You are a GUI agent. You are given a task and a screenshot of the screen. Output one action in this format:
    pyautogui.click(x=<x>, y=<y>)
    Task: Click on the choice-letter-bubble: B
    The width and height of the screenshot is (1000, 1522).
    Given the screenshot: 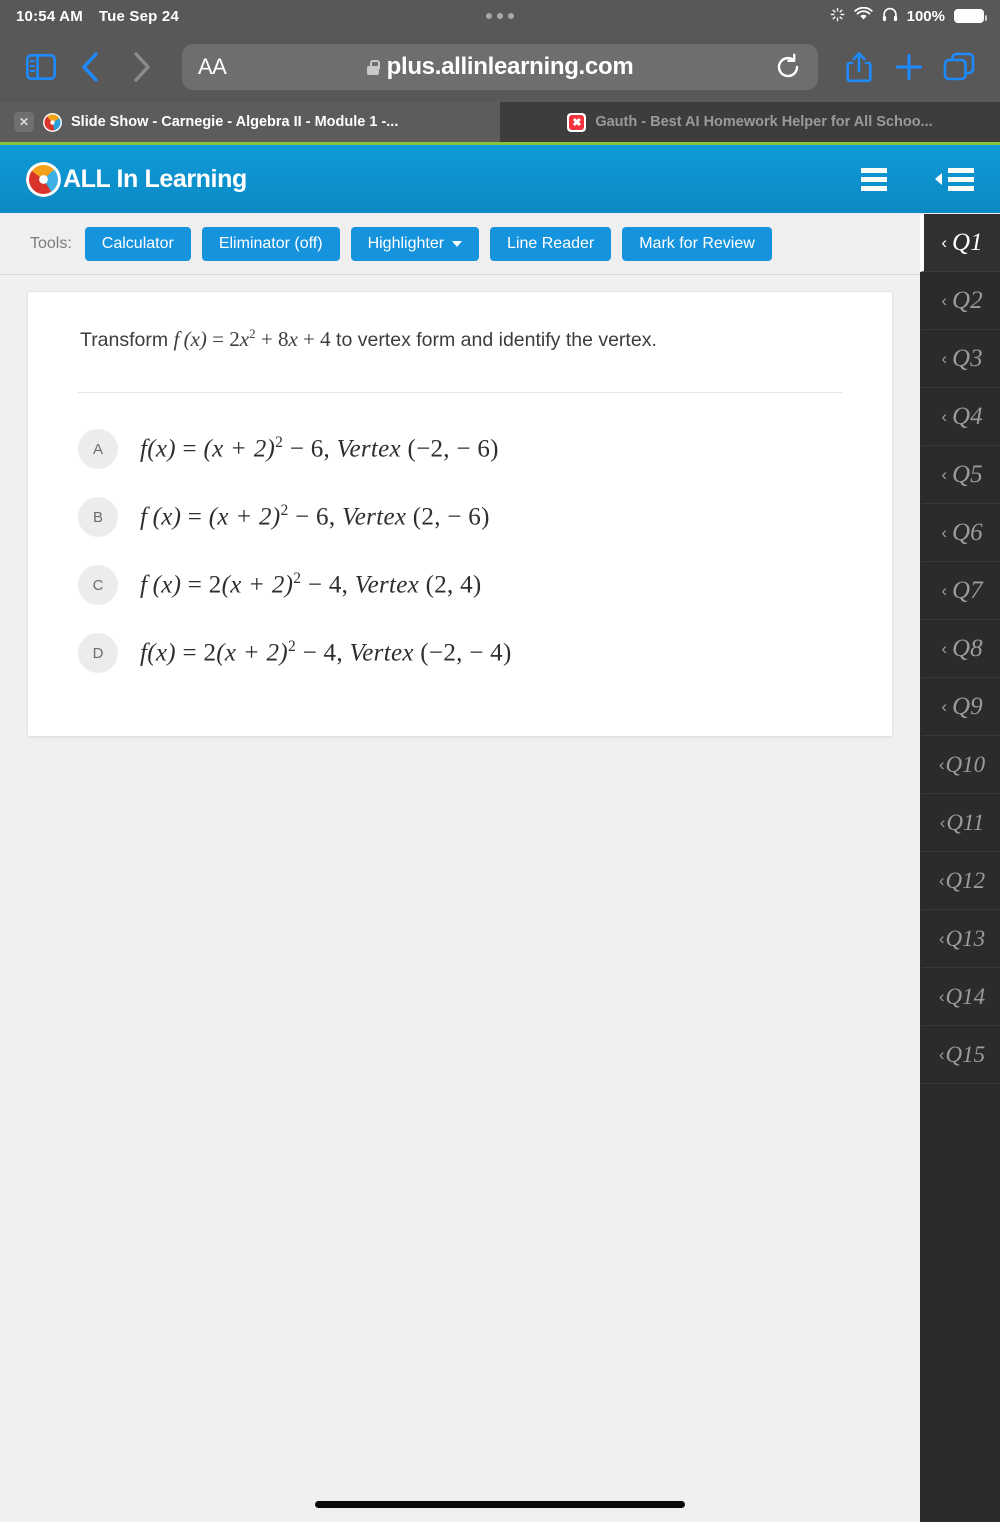 What is the action you would take?
    pyautogui.click(x=98, y=517)
    